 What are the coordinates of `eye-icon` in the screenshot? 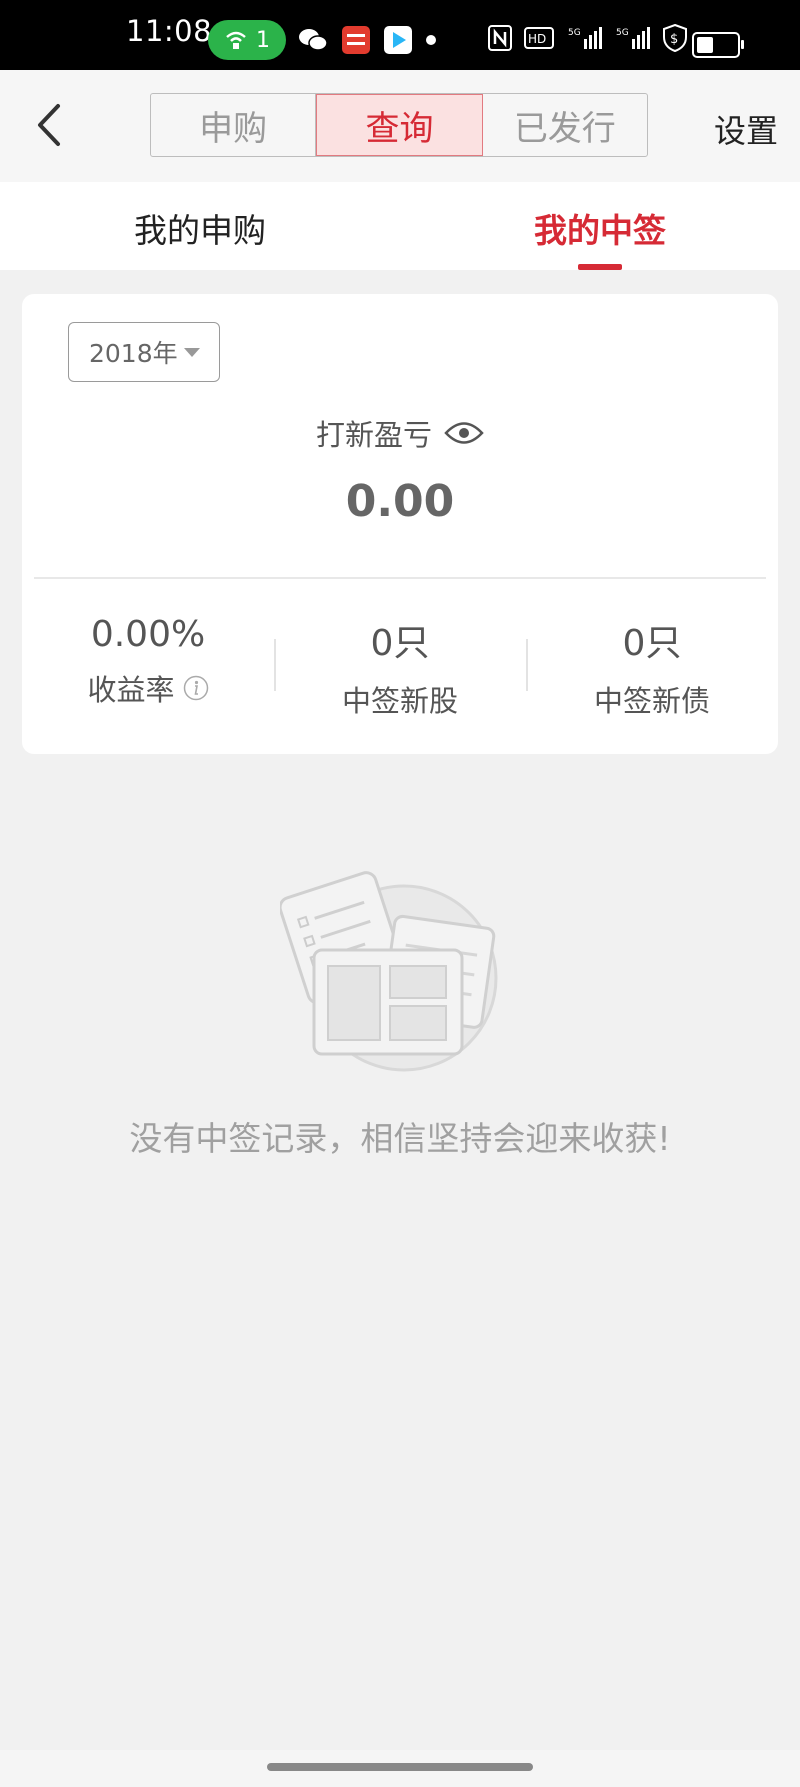 It's located at (464, 433).